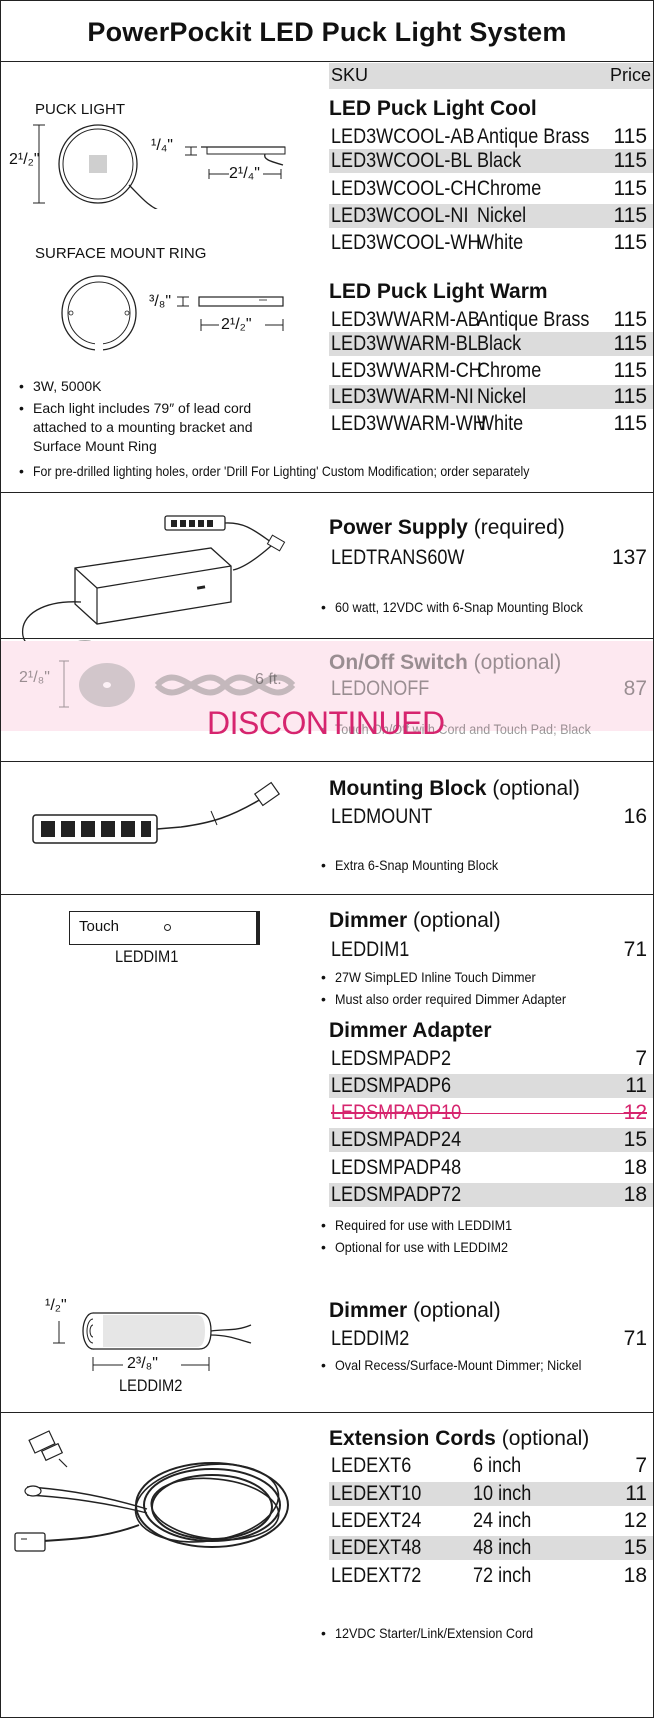 The height and width of the screenshot is (1718, 654). Describe the element at coordinates (491, 76) in the screenshot. I see `header-band` at that location.